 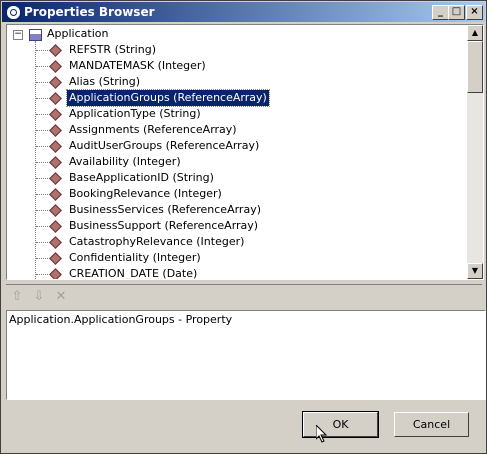 I want to click on window-title: Properties Browser, so click(x=89, y=12).